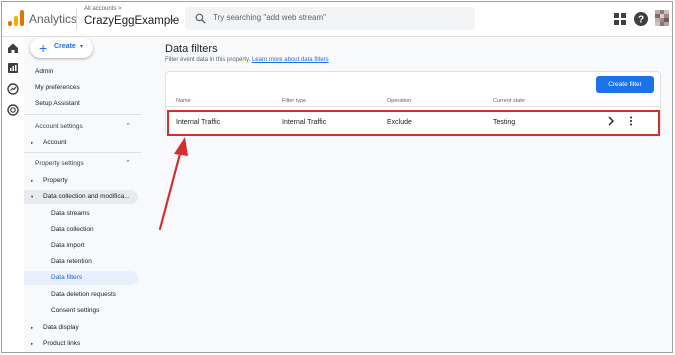 The image size is (675, 355). I want to click on collapse-triangle-icon: ▾, so click(32, 196).